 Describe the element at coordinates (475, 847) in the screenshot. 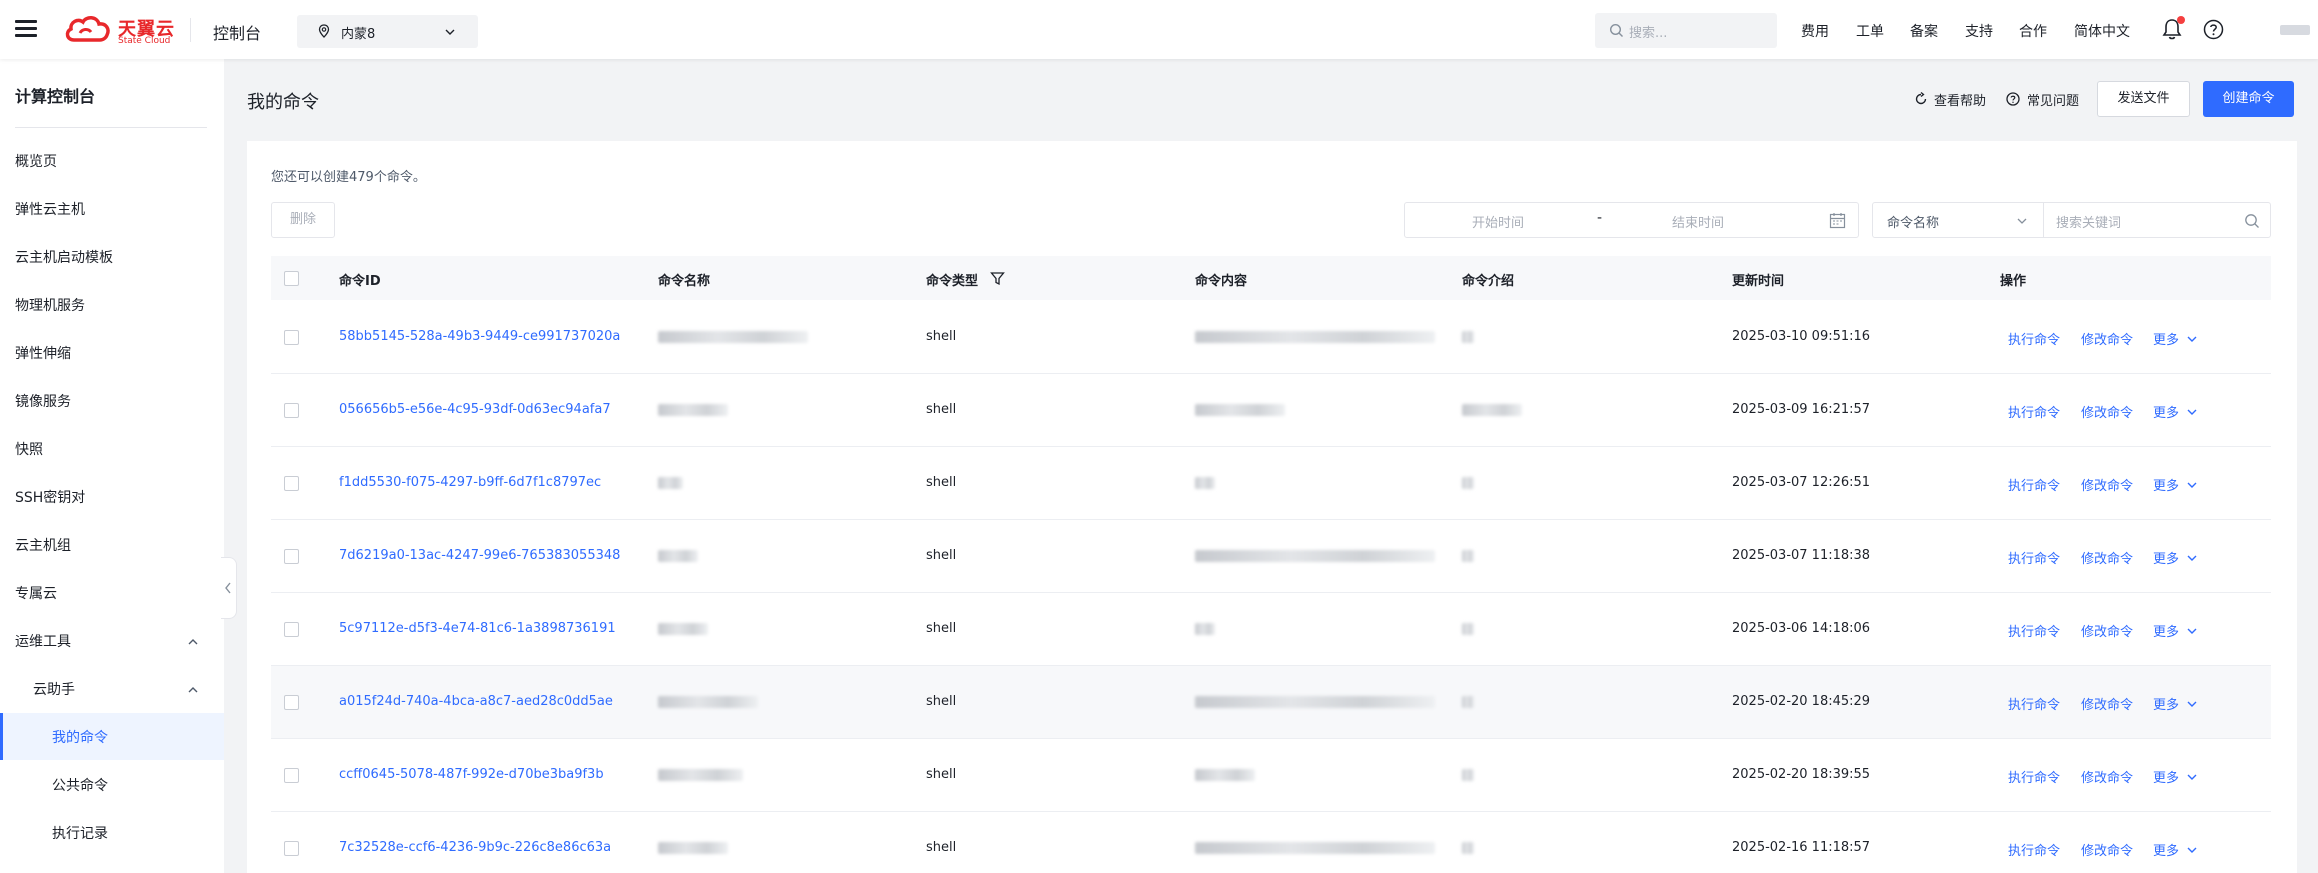

I see `command-id-link: 7c32528e-ccf6-4236-9b9c-226c8e86c63a` at that location.